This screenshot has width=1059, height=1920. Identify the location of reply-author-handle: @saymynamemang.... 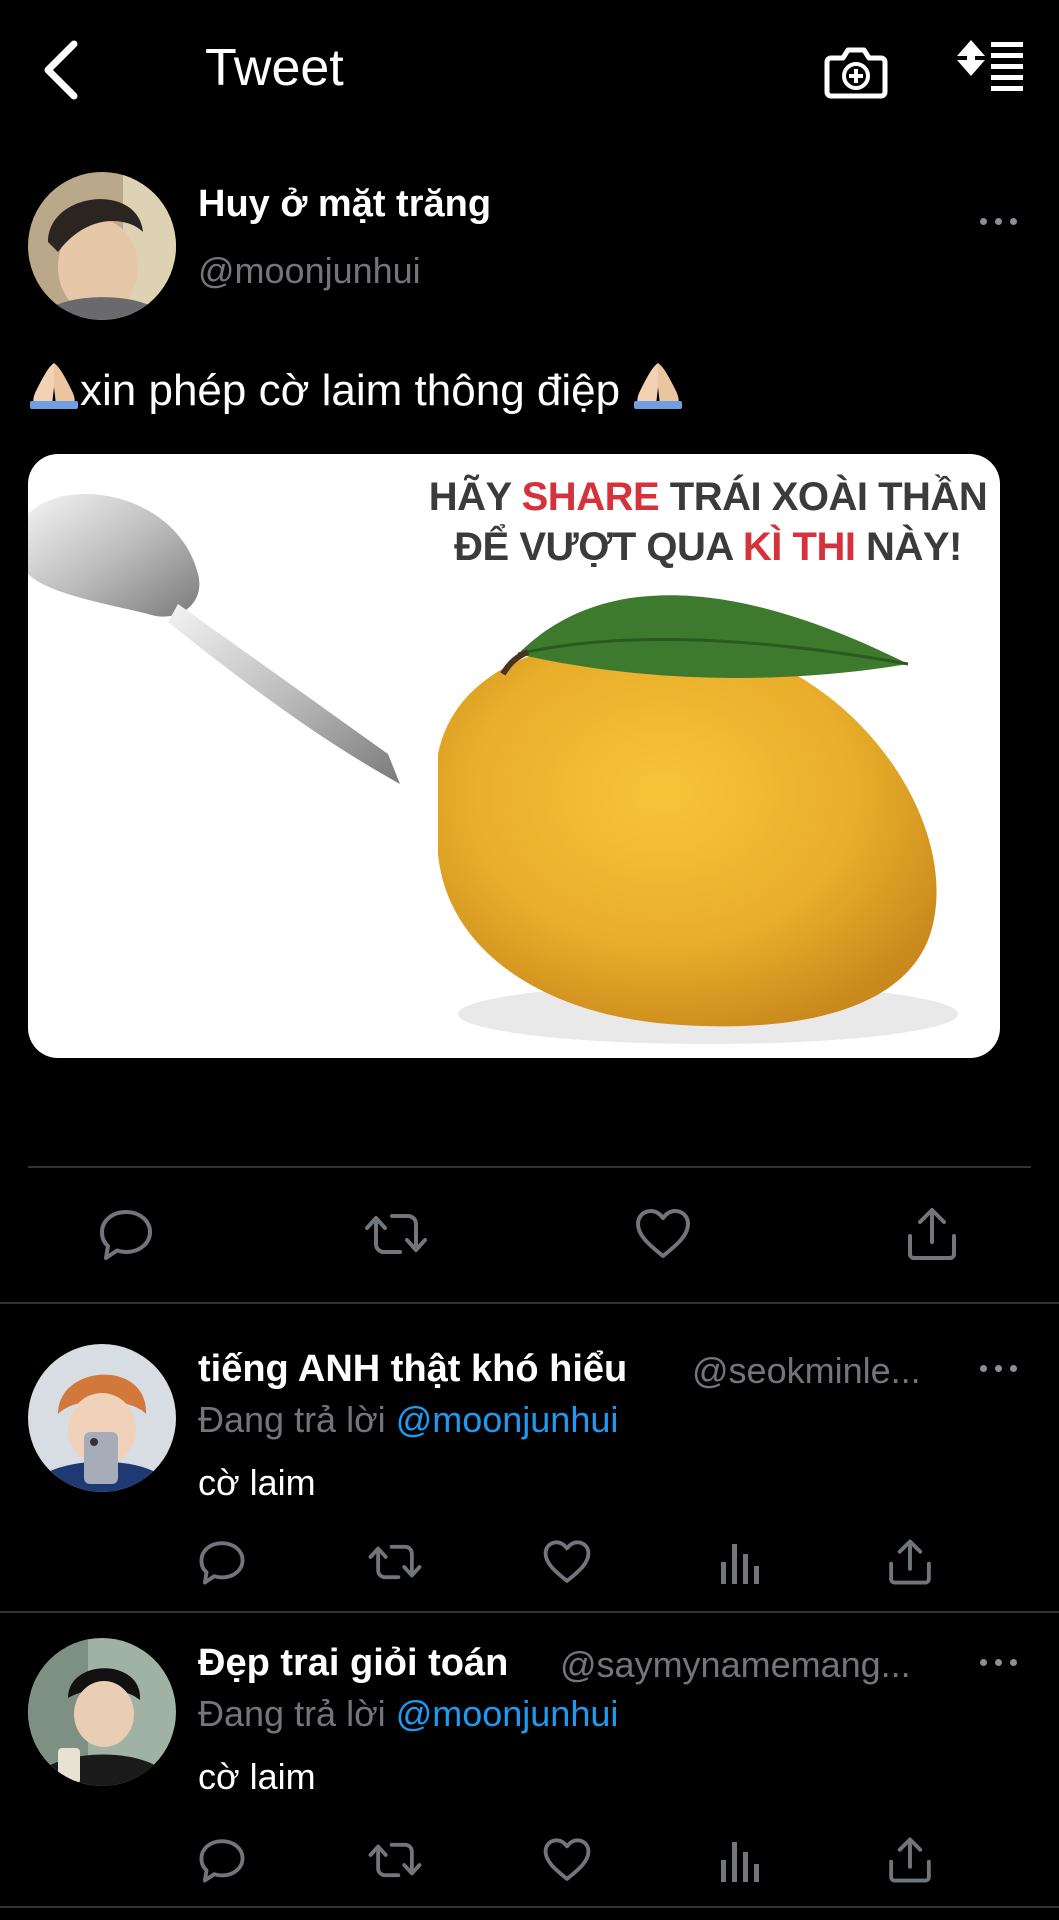
(735, 1665).